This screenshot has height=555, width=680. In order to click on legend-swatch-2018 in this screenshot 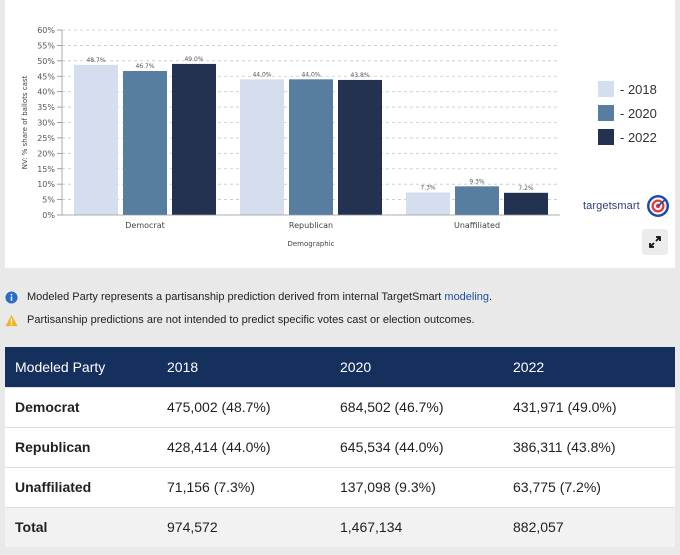, I will do `click(606, 89)`.